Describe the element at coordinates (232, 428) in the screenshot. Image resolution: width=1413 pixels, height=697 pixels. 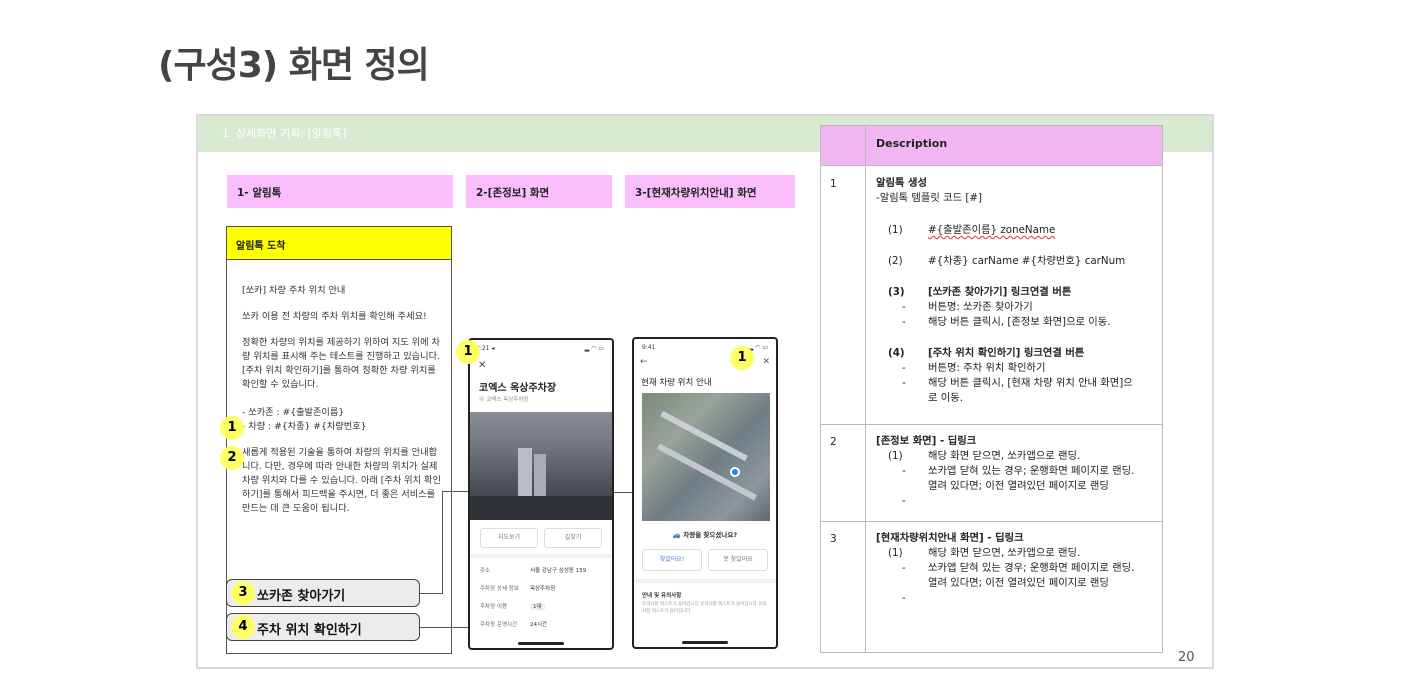
I see `badge-1: 1` at that location.